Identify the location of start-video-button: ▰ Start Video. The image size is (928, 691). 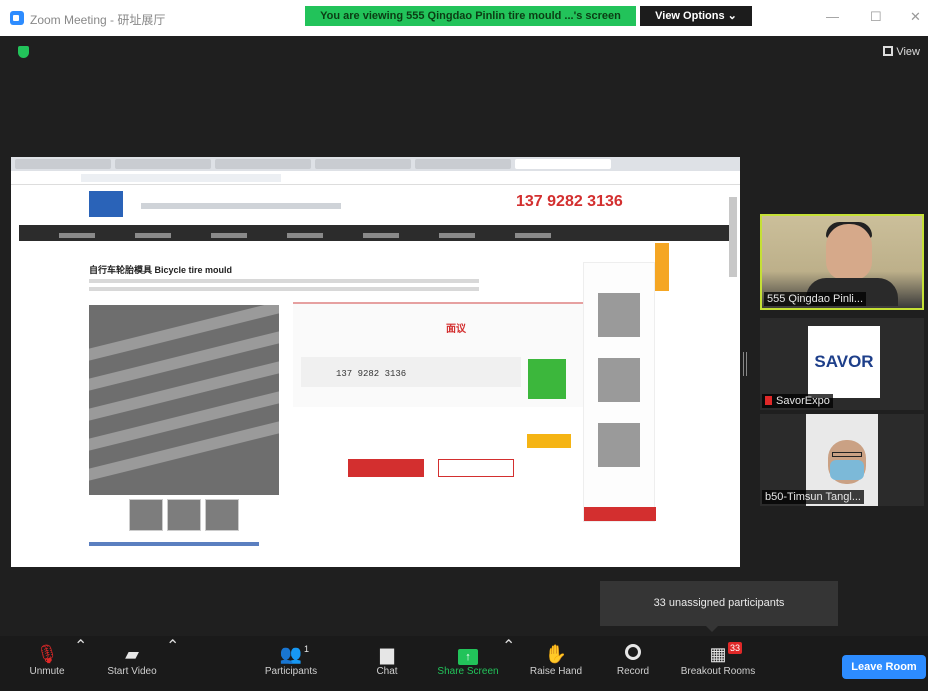
(132, 663).